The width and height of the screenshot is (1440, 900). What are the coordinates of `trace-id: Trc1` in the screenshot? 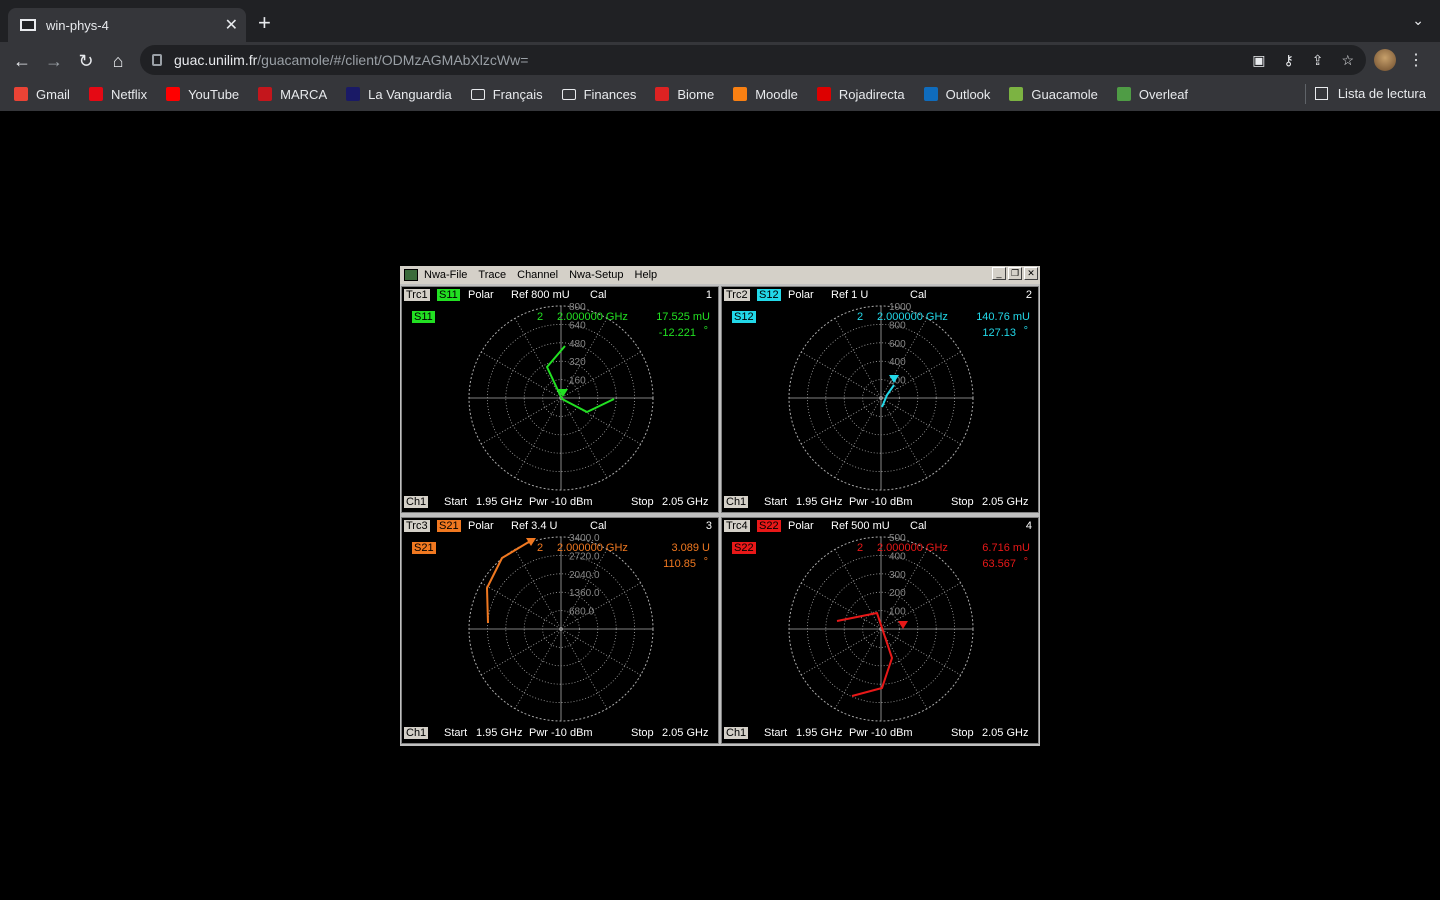 It's located at (417, 295).